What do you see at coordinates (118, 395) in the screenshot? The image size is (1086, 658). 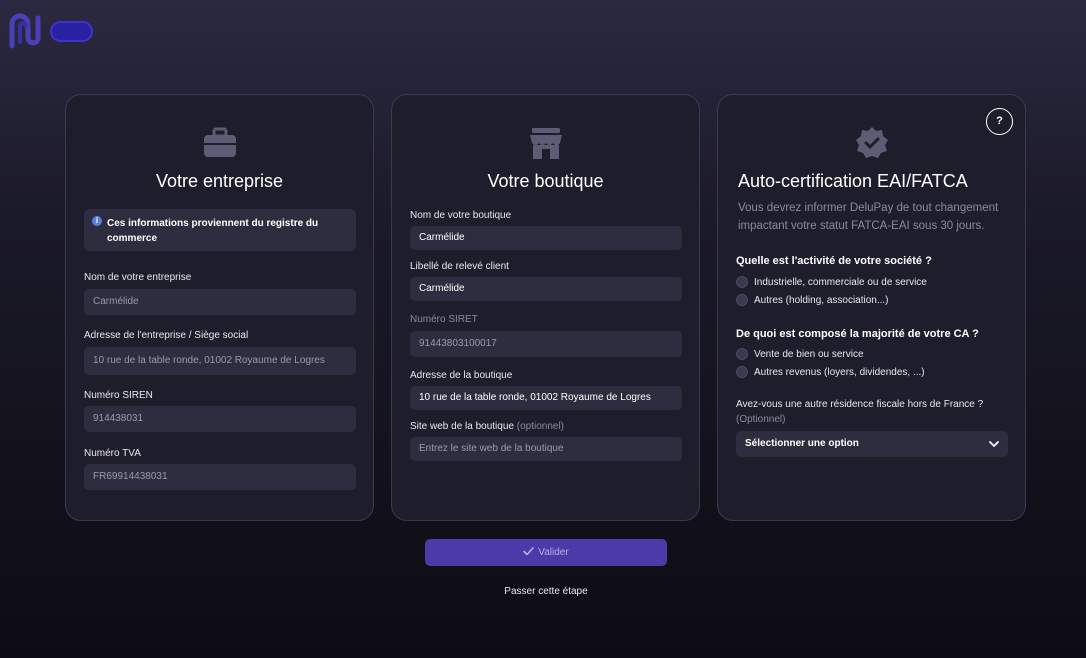 I see `siren-label: Numéro SIREN` at bounding box center [118, 395].